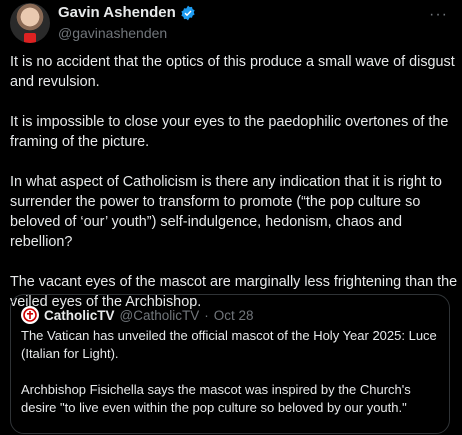 The image size is (462, 435). Describe the element at coordinates (159, 315) in the screenshot. I see `quoted-handle: @CatholicTV` at that location.